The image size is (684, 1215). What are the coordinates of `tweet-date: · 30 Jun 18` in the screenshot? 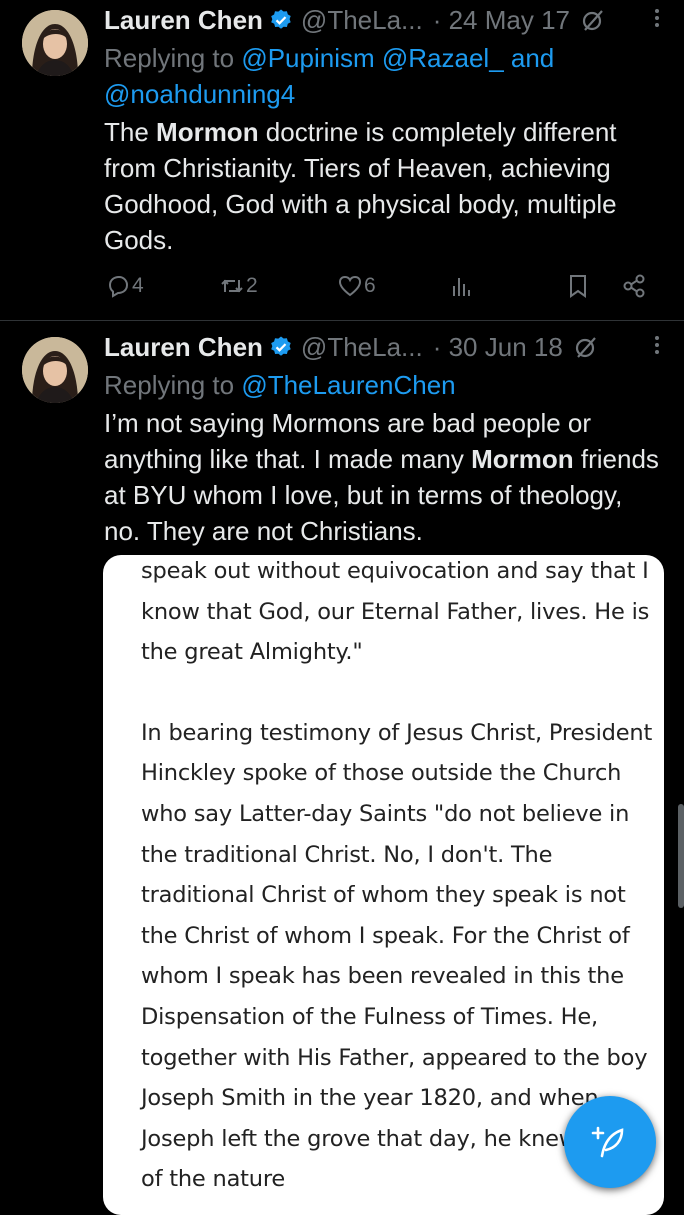 It's located at (498, 347).